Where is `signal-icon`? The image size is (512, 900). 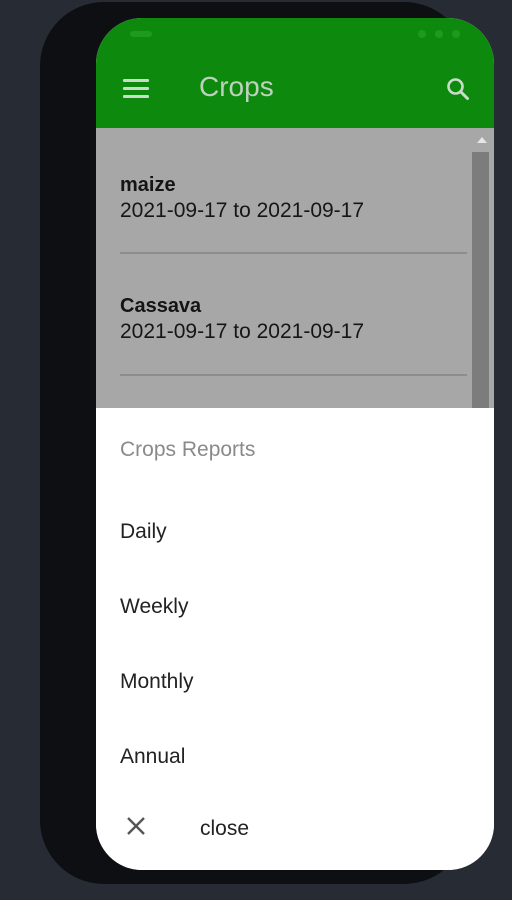
signal-icon is located at coordinates (422, 34).